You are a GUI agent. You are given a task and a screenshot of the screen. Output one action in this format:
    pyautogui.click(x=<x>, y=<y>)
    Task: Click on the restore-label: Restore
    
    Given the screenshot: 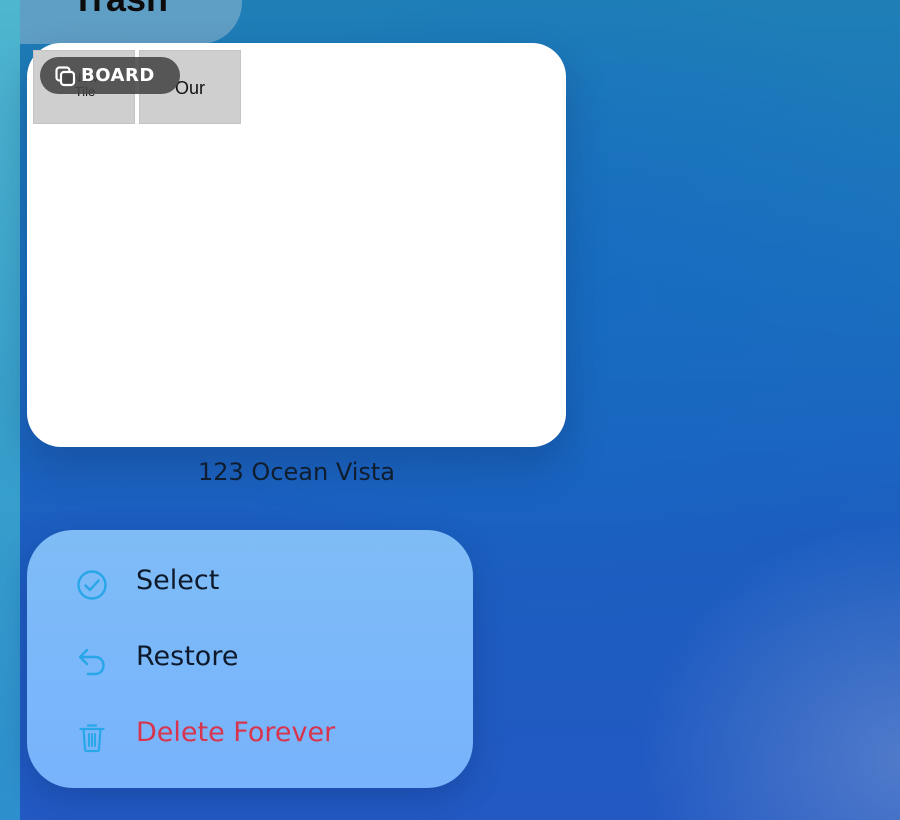 What is the action you would take?
    pyautogui.click(x=187, y=656)
    